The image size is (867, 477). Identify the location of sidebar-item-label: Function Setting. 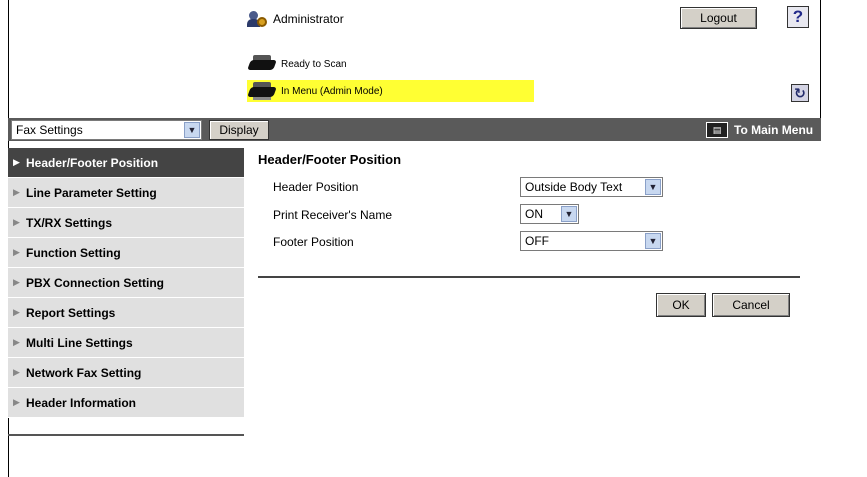
(73, 252).